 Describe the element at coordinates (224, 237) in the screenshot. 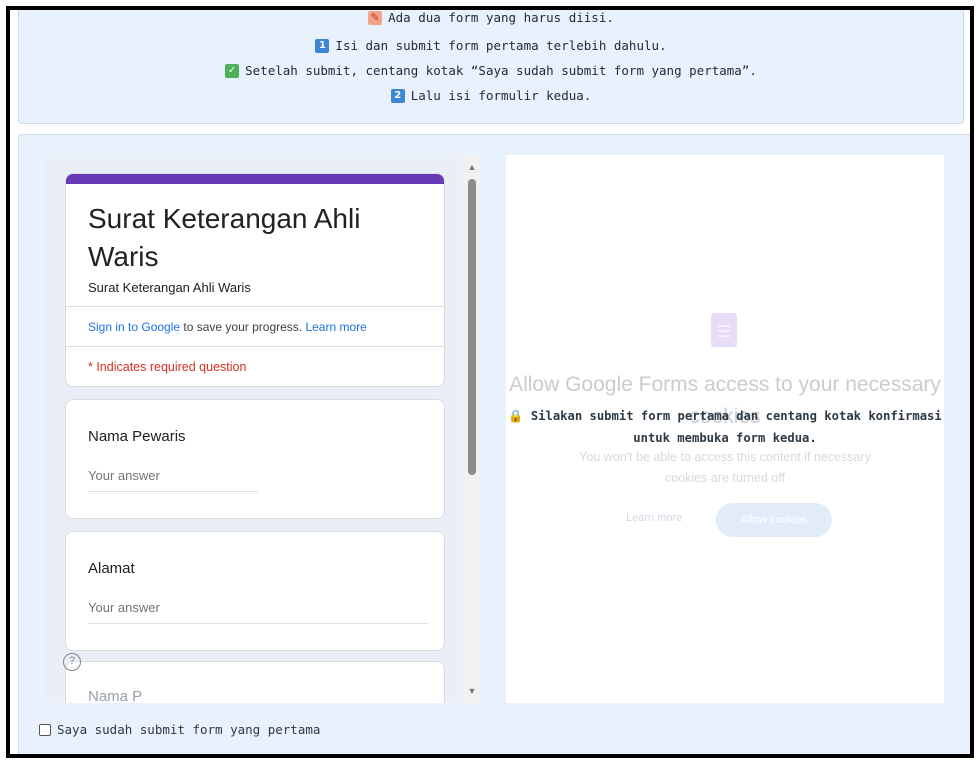

I see `form-title: Surat Keterangan Ahli Waris` at that location.